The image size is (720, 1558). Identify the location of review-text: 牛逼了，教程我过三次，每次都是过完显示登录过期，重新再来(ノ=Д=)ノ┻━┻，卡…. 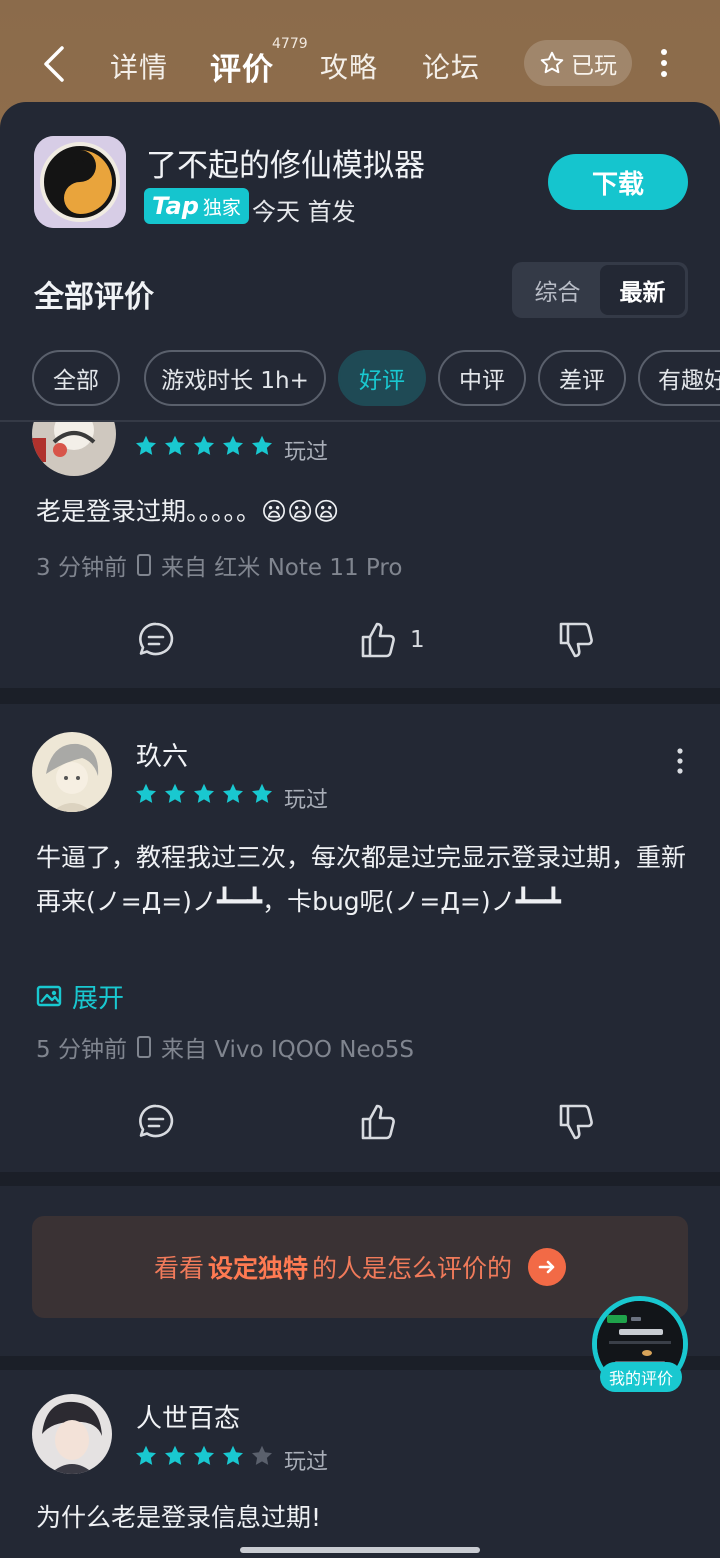
(361, 880).